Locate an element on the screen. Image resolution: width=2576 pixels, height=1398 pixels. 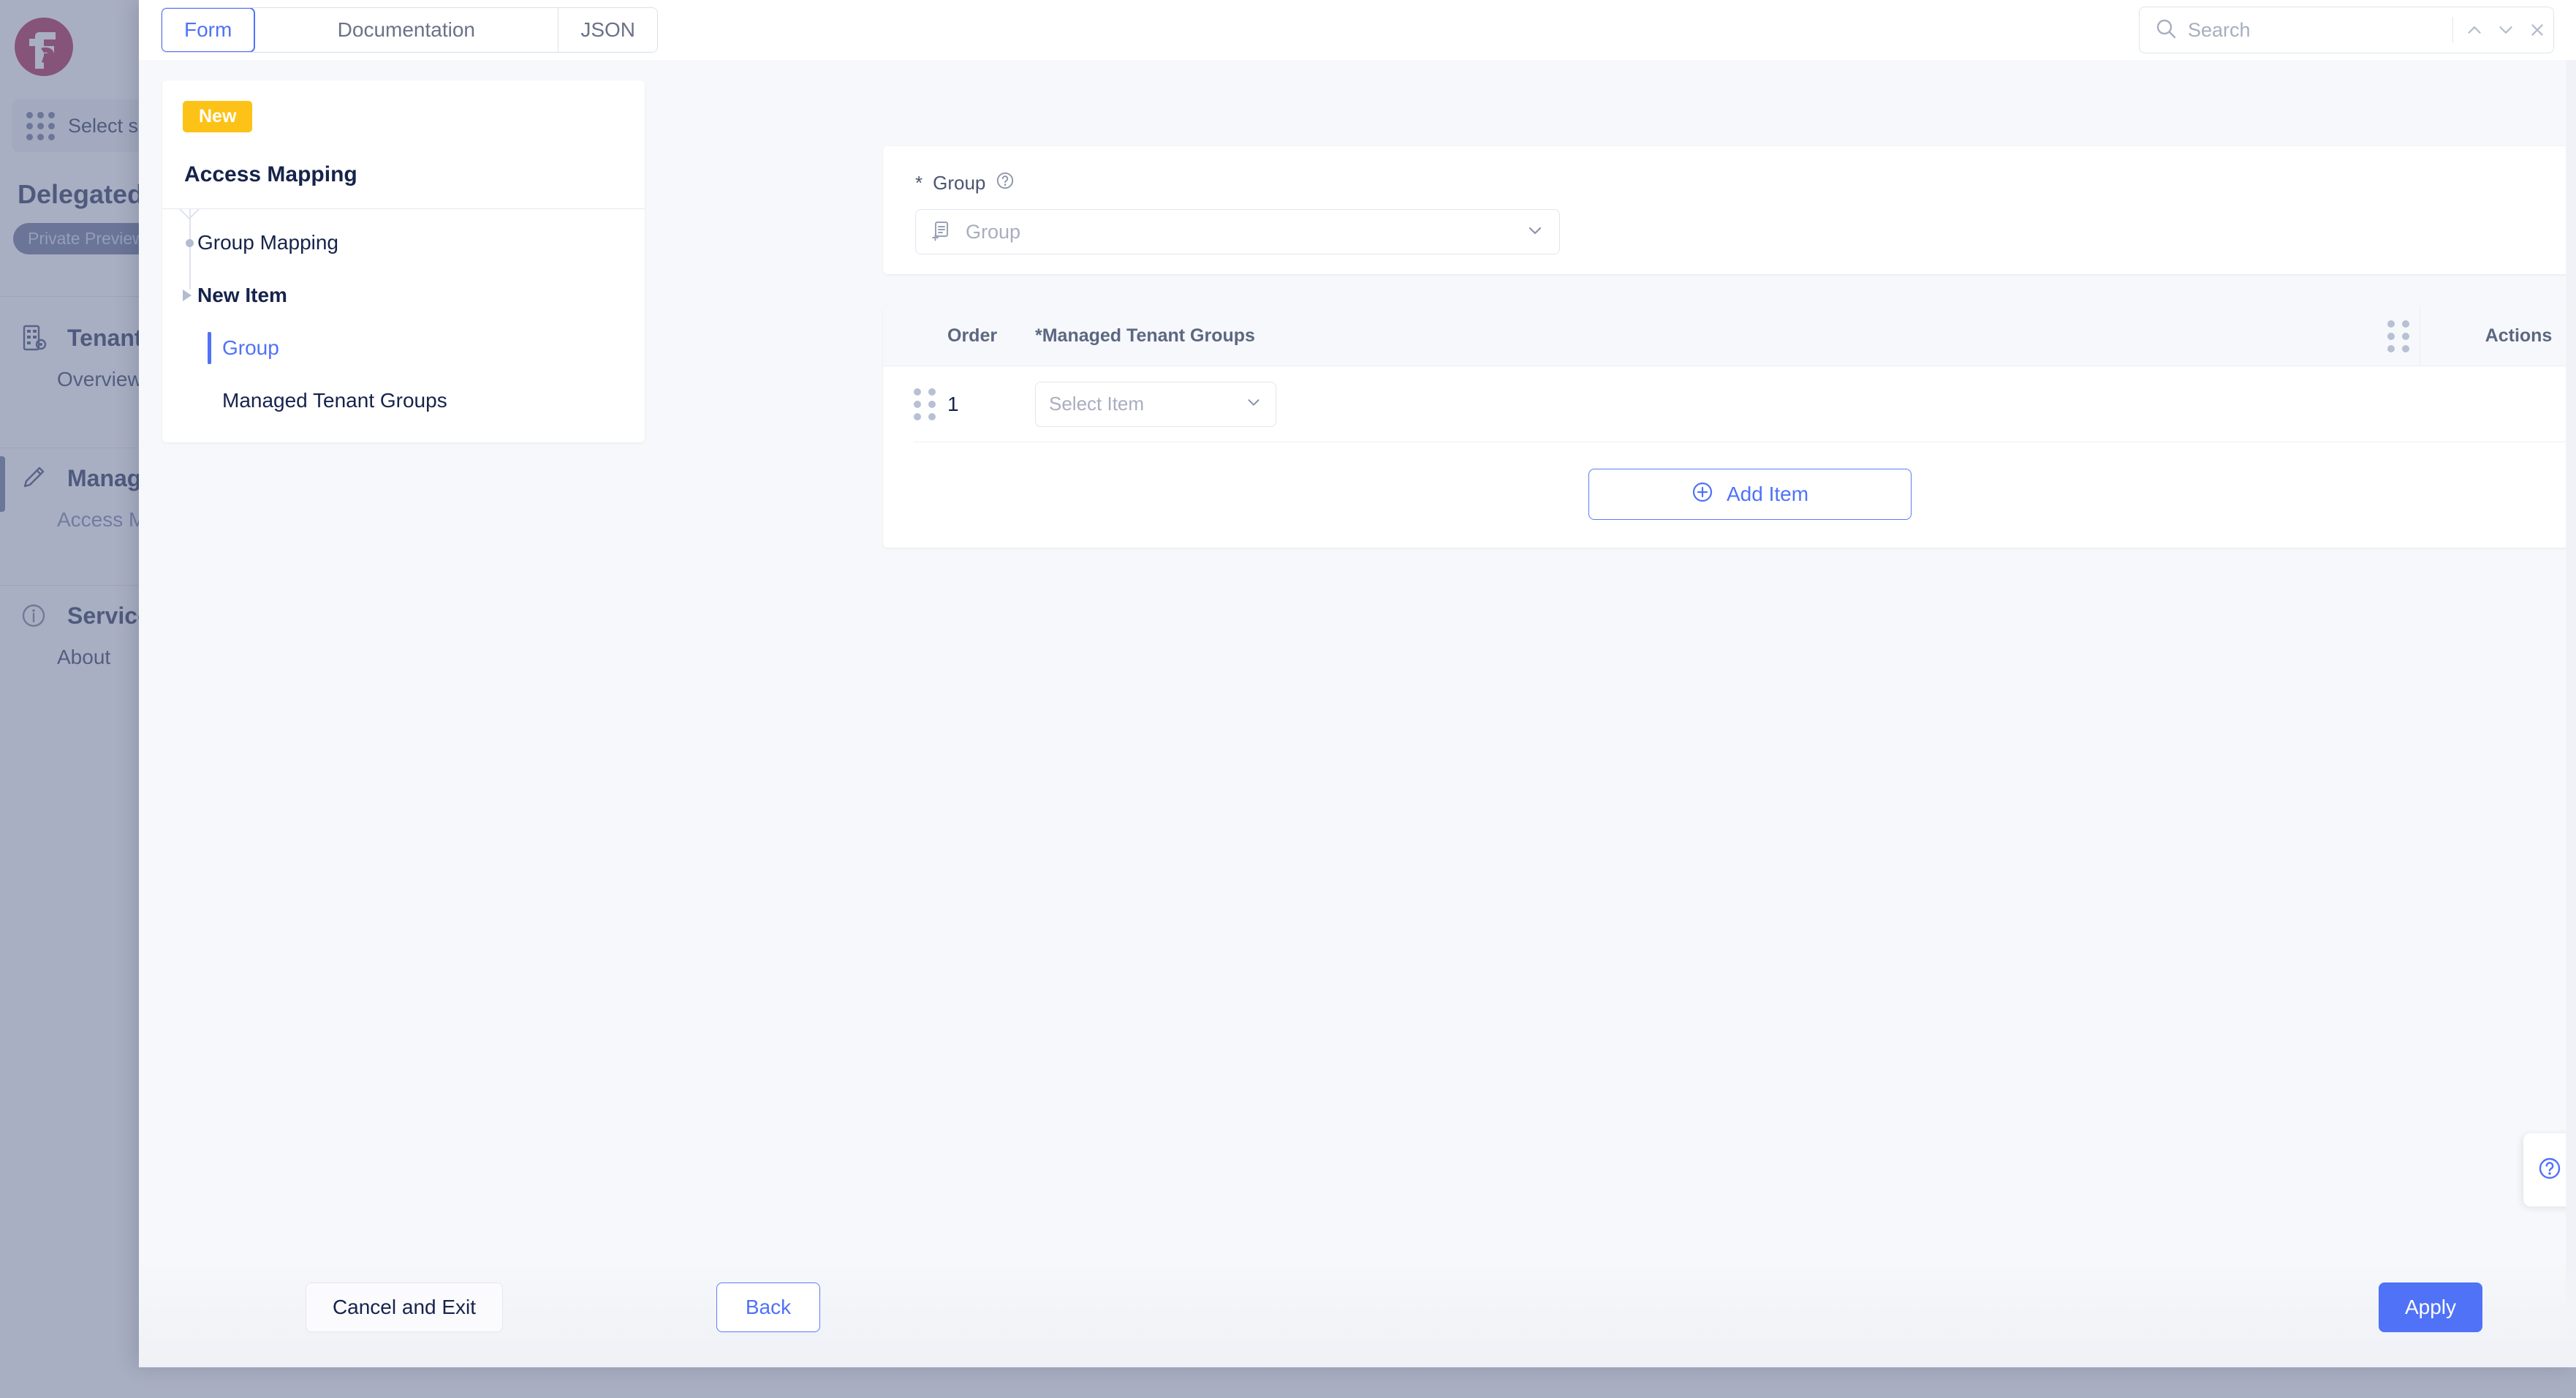
search-input is located at coordinates (2317, 30).